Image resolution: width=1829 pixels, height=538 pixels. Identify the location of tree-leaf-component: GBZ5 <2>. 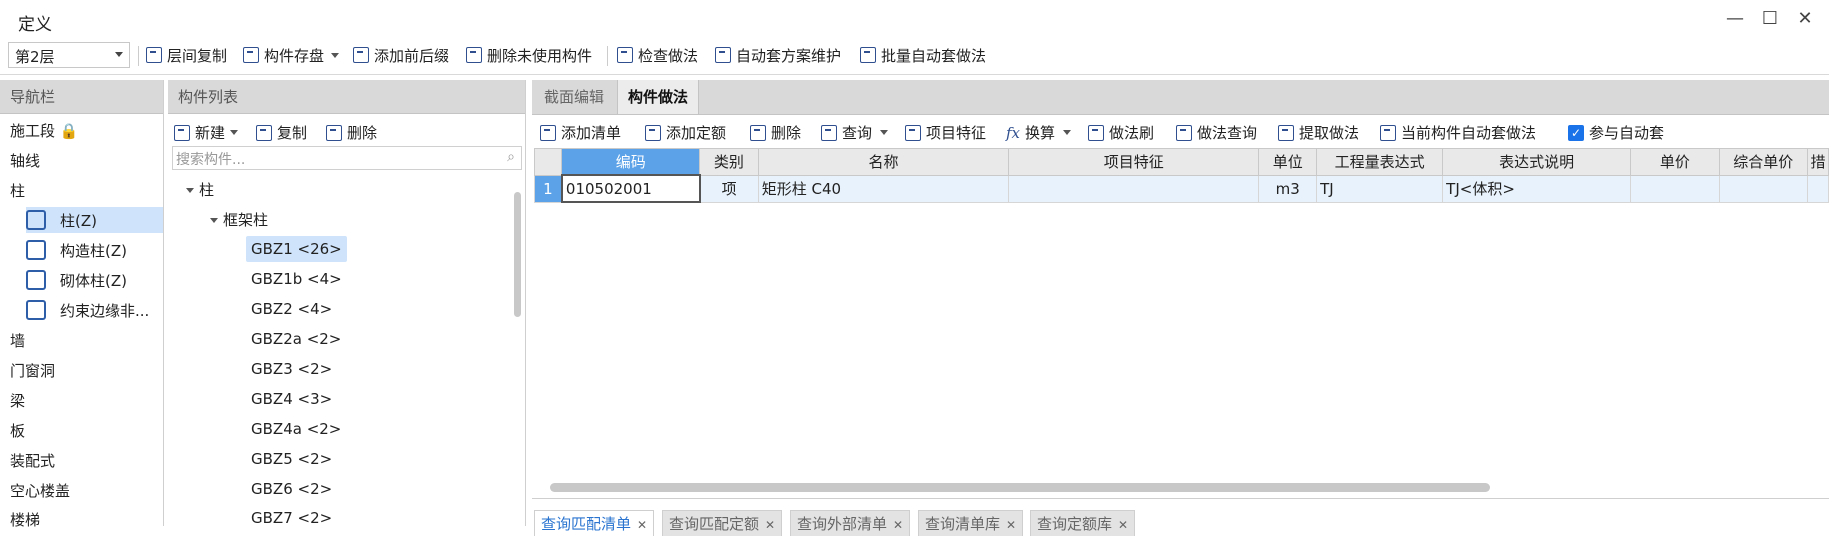
(291, 459).